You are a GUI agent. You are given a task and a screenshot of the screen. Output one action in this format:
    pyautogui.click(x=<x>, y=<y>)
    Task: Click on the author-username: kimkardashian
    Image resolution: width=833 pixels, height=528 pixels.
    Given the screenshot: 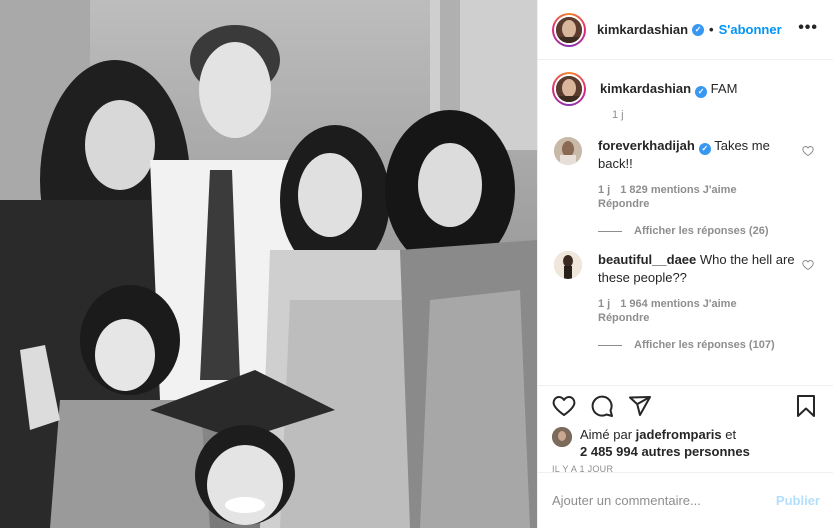 What is the action you would take?
    pyautogui.click(x=642, y=29)
    